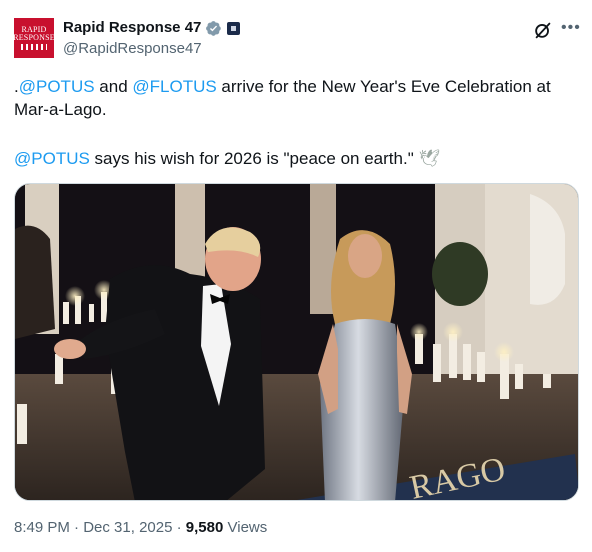 This screenshot has width=592, height=552. Describe the element at coordinates (214, 28) in the screenshot. I see `verified-badge-icon` at that location.